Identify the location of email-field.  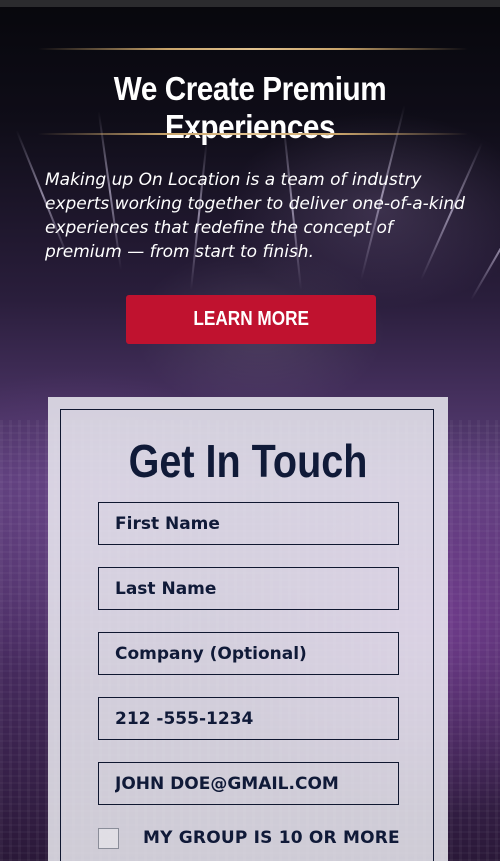
(248, 783).